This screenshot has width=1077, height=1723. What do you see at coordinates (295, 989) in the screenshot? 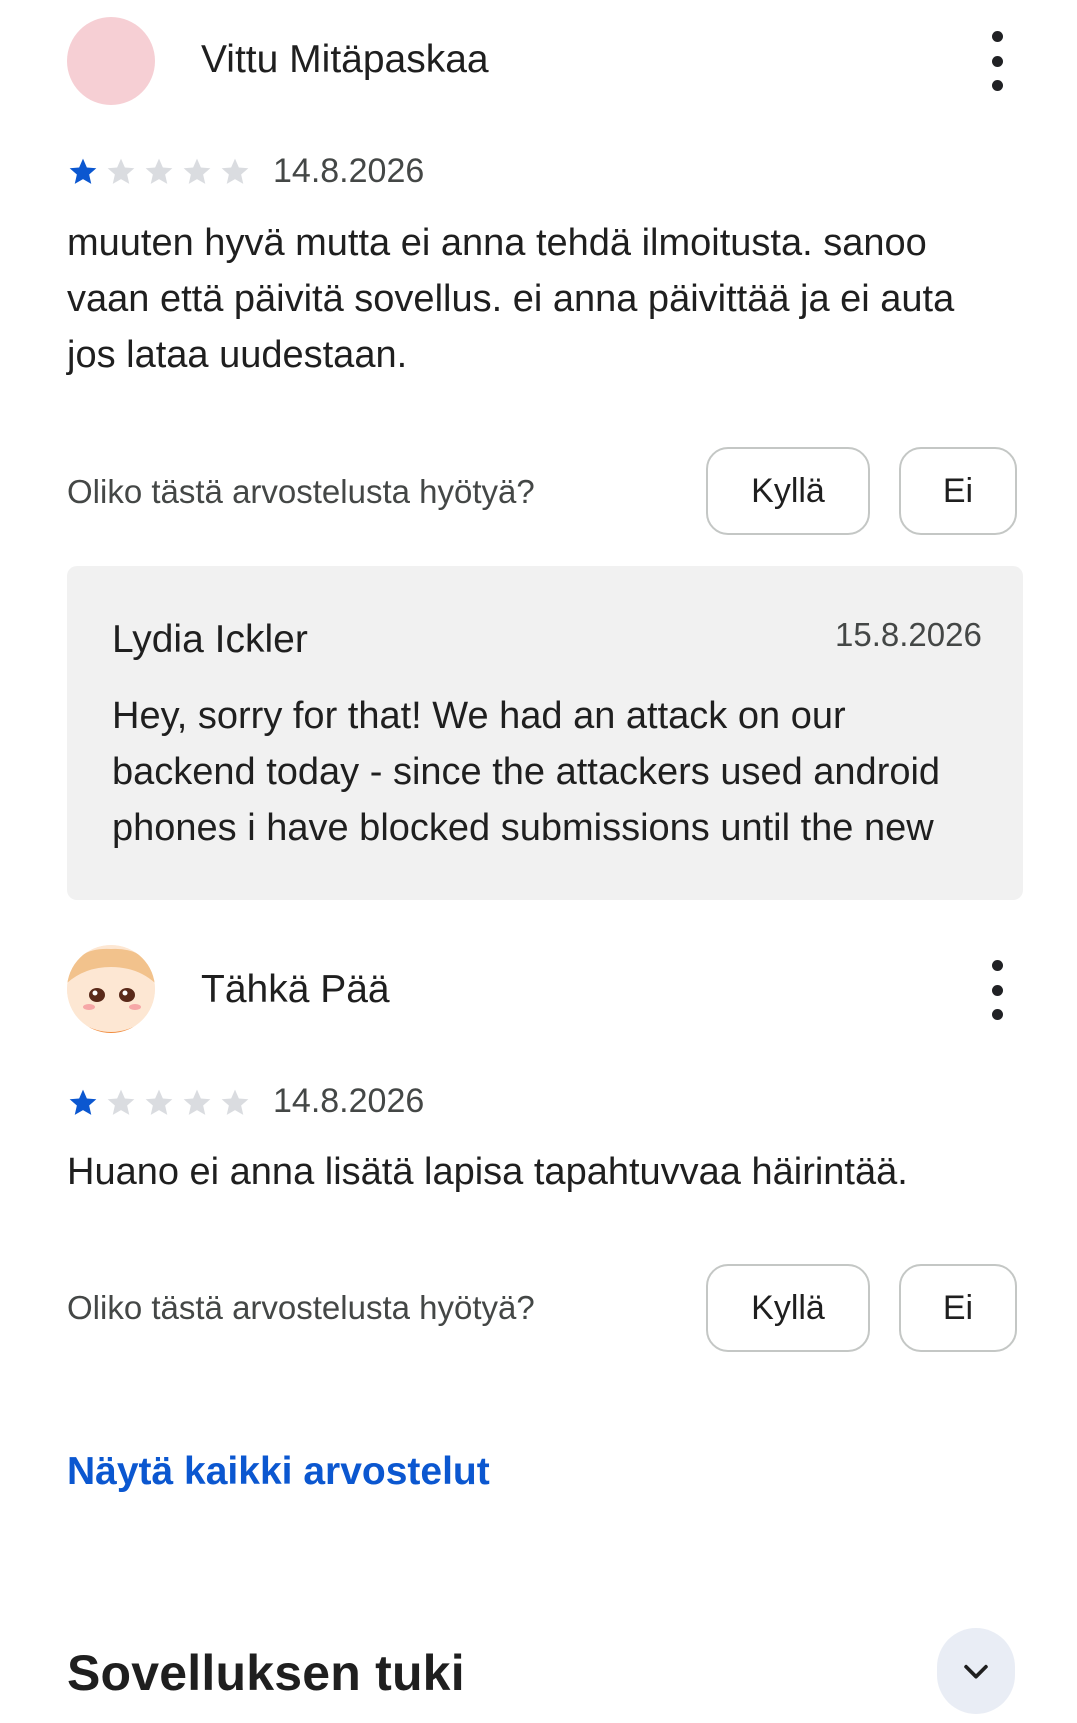
I see `reviewer-name: Tähkä Pää` at bounding box center [295, 989].